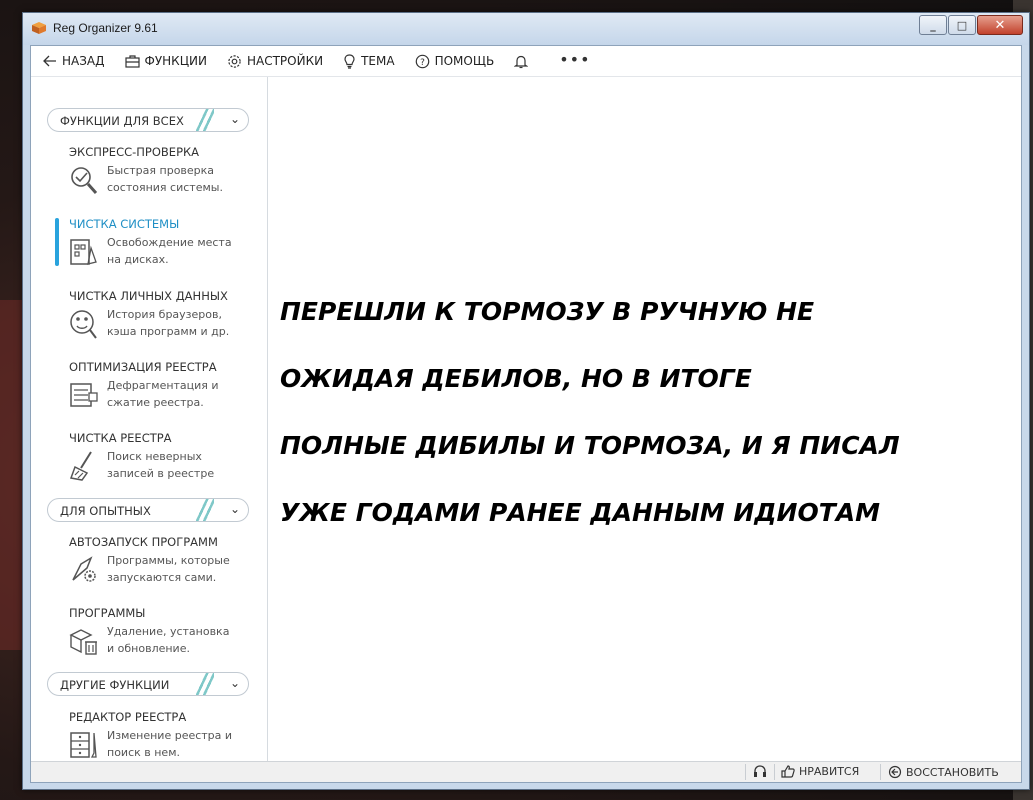 The width and height of the screenshot is (1033, 800). I want to click on restore-icon, so click(895, 772).